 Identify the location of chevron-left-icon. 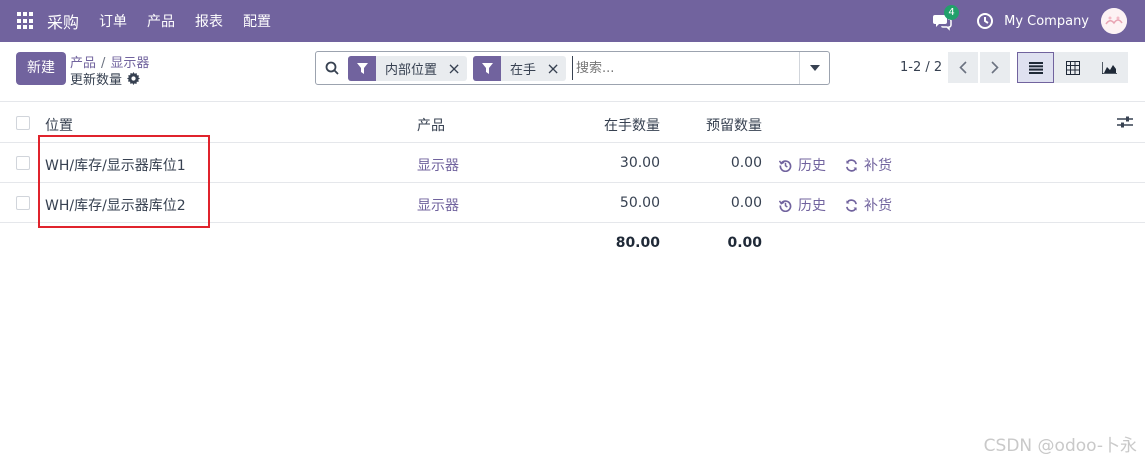
(963, 67).